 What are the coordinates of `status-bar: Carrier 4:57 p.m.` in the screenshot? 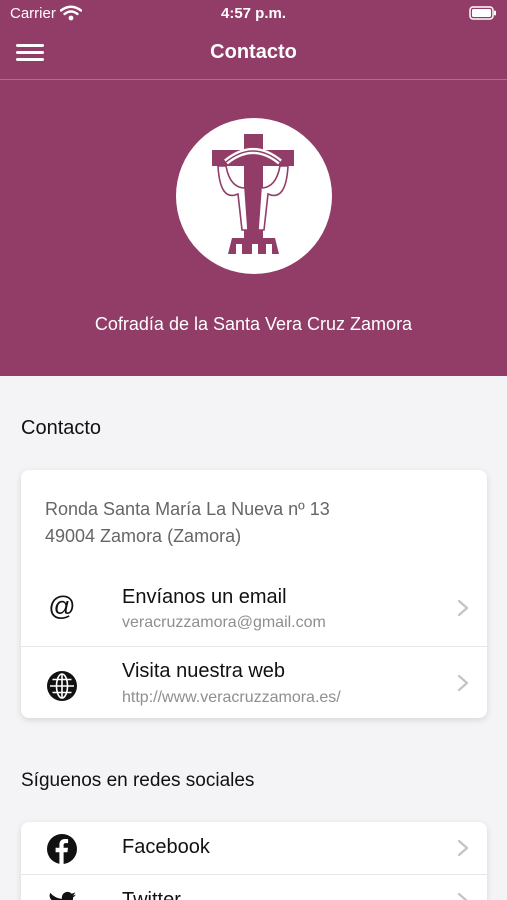 It's located at (253, 14).